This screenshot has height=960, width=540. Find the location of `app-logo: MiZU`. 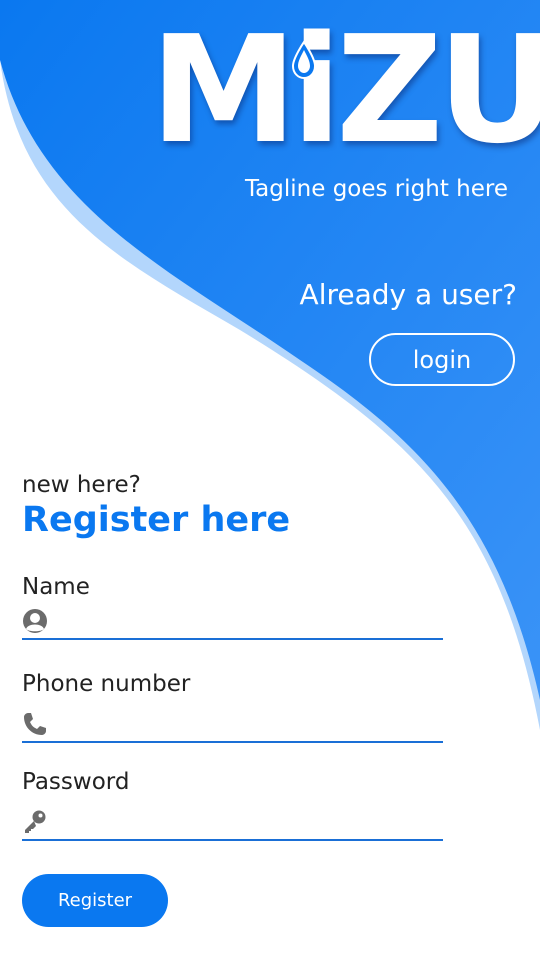

app-logo: MiZU is located at coordinates (345, 90).